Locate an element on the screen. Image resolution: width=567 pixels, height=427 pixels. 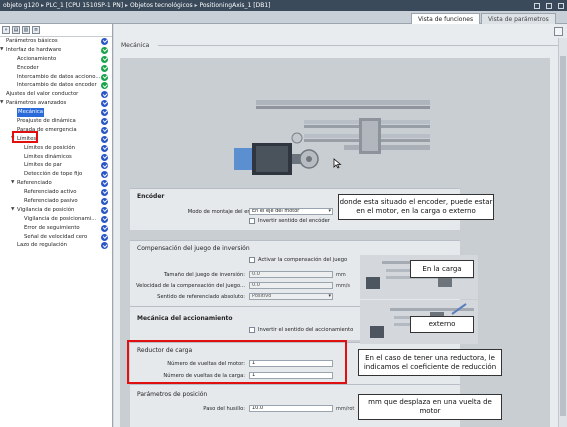
nav-item: Límites de posición is located at coordinates (56, 148).